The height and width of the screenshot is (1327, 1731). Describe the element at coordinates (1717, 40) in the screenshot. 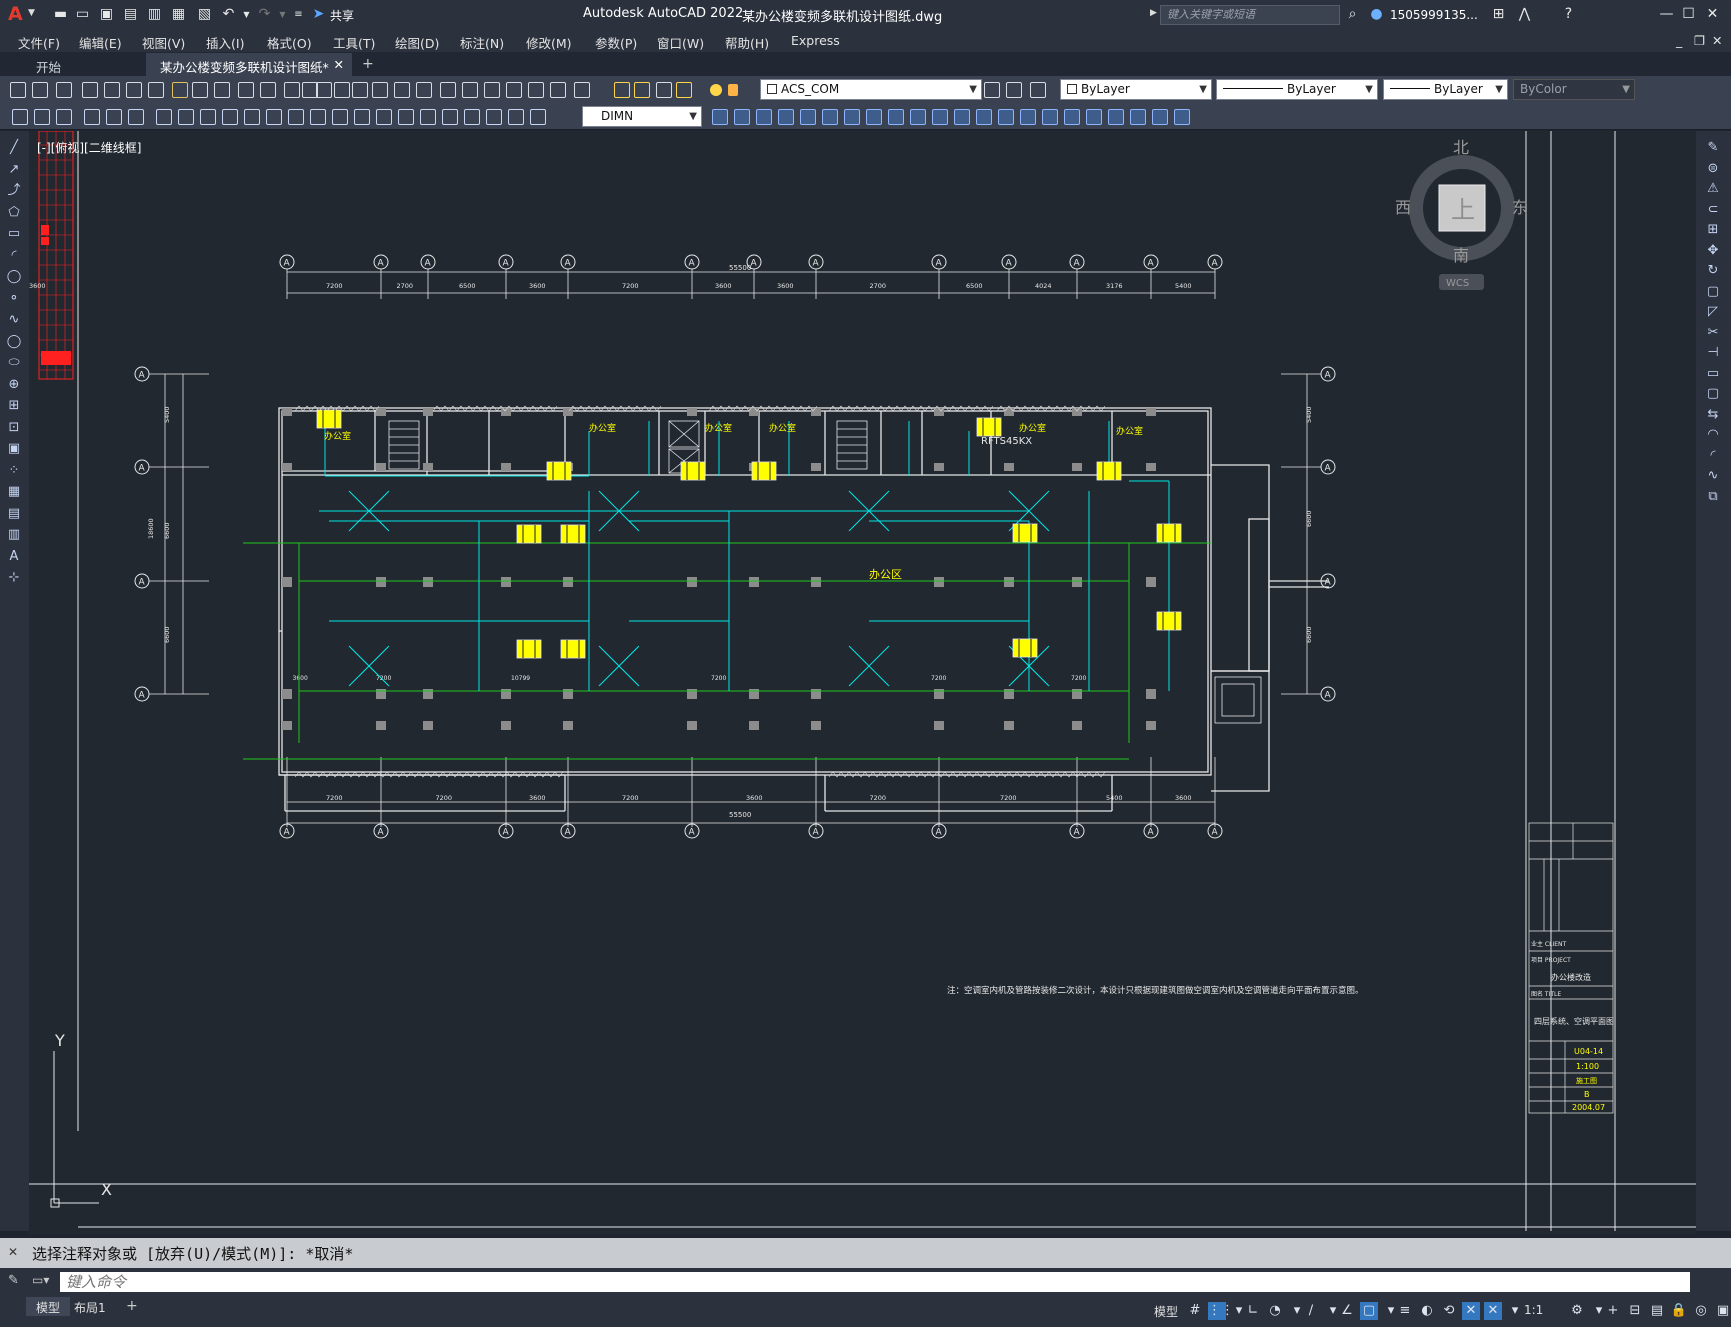

I see `doc-close-icon: ✕` at that location.